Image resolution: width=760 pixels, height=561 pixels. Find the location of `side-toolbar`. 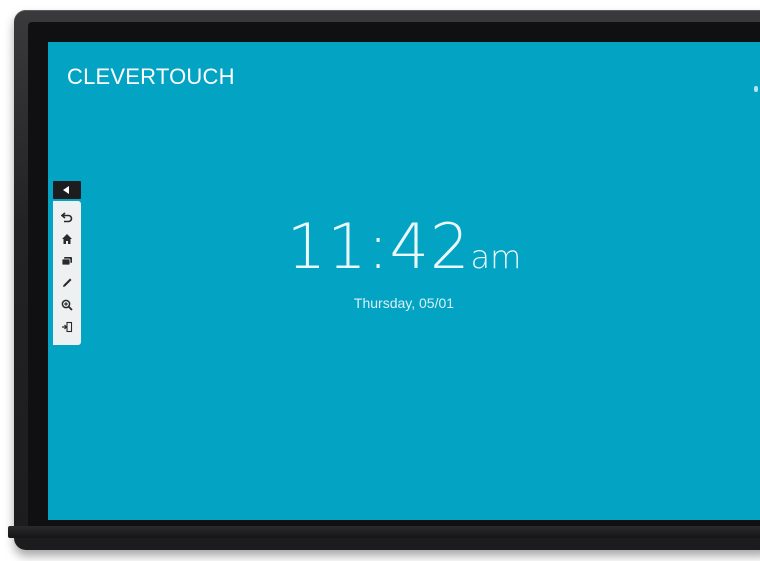

side-toolbar is located at coordinates (67, 273).